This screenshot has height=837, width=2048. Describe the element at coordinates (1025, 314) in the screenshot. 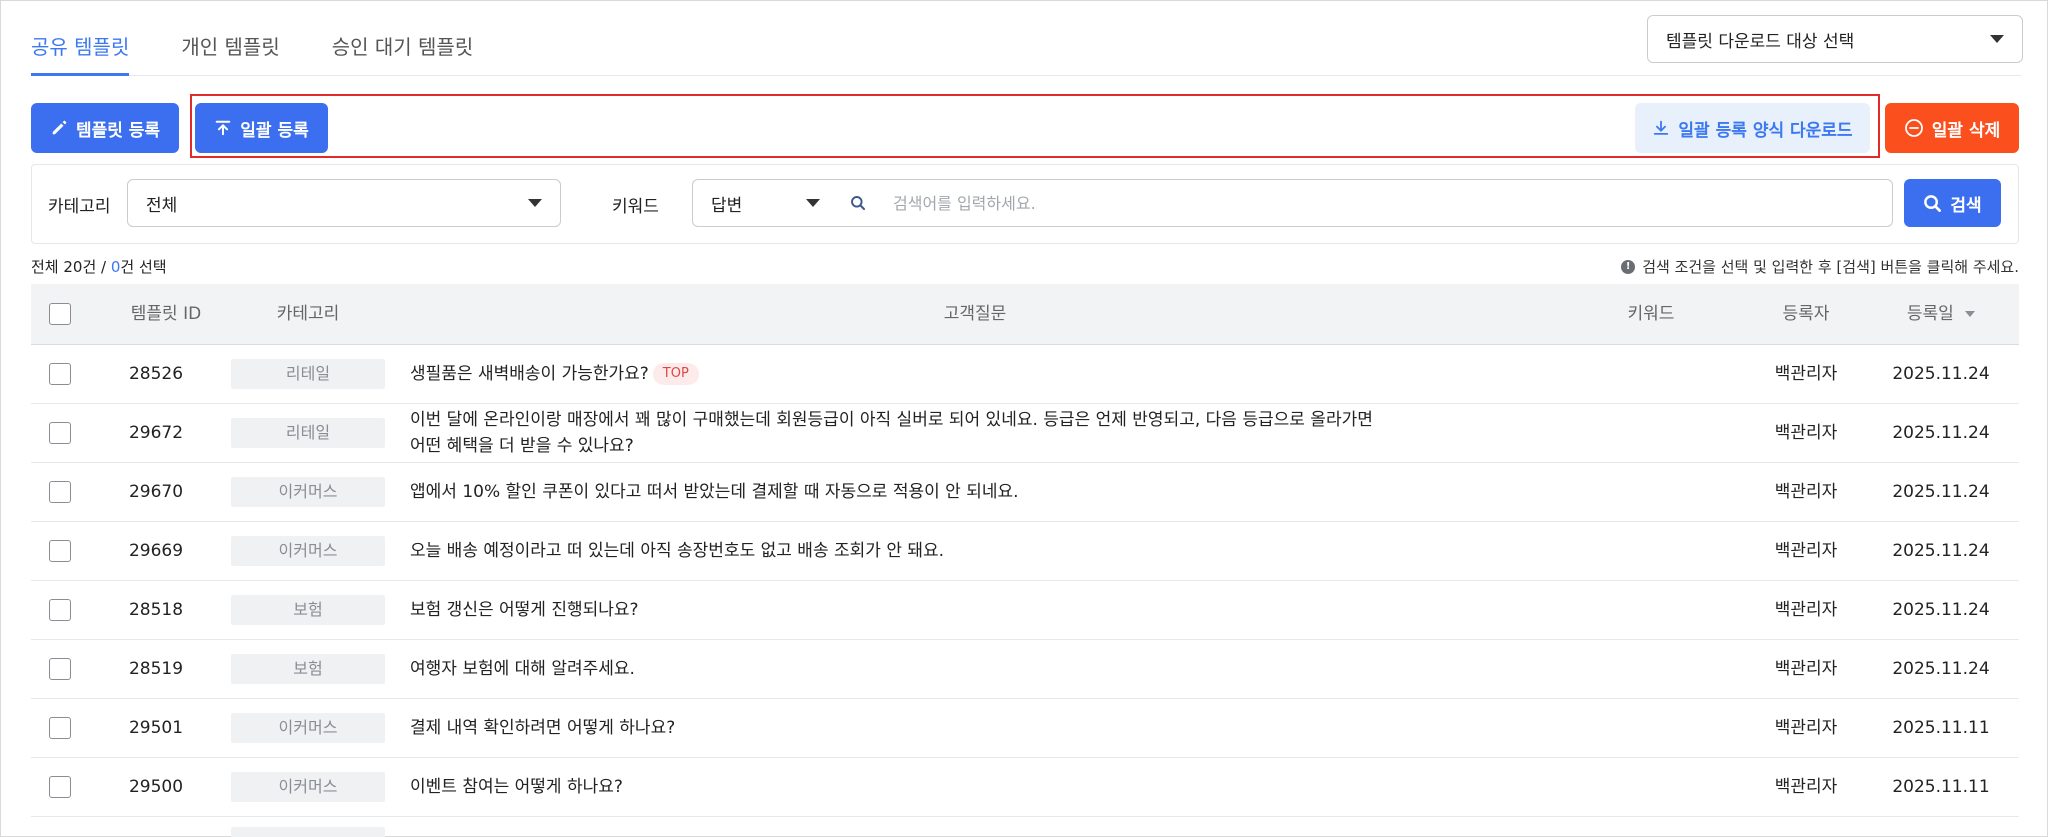

I see `table-header: 템플릿 ID 카테고리 고객질문 키워드 등록자 등록일` at that location.